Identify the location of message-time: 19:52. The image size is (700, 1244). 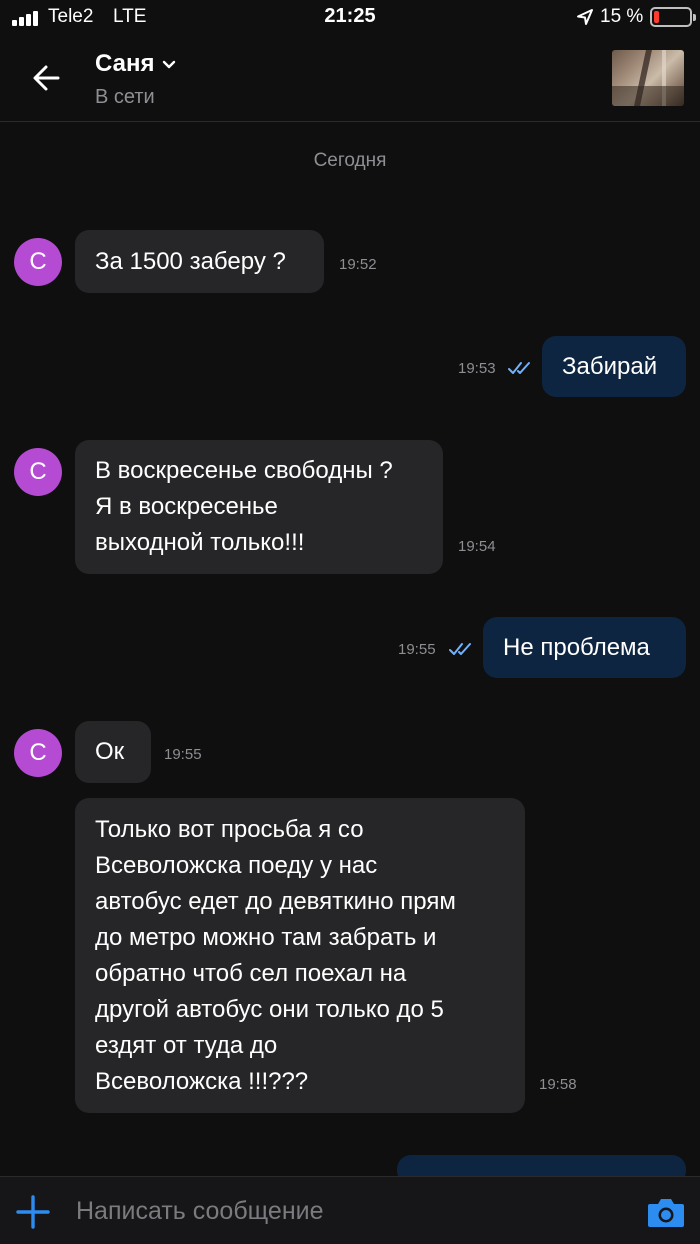
(358, 264).